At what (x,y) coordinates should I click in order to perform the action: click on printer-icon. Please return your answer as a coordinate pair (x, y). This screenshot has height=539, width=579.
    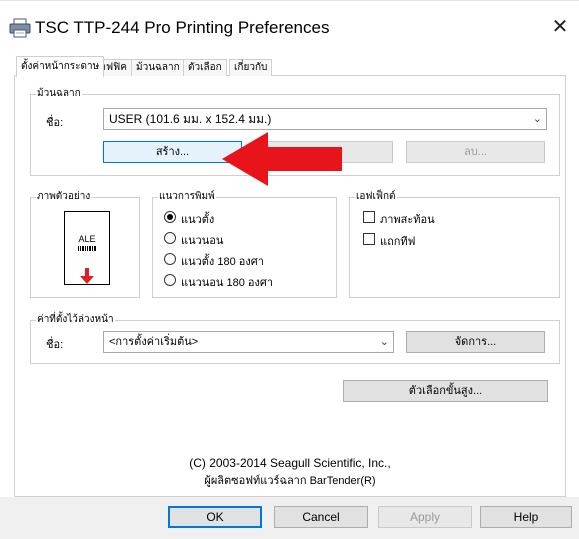
    Looking at the image, I should click on (20, 28).